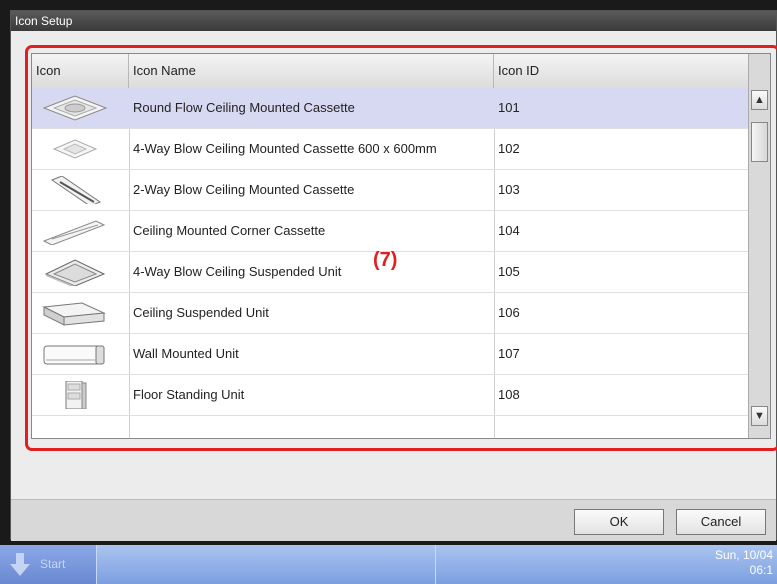 The width and height of the screenshot is (777, 584). I want to click on icon-name-cell: Ceiling Suspended Unit, so click(201, 312).